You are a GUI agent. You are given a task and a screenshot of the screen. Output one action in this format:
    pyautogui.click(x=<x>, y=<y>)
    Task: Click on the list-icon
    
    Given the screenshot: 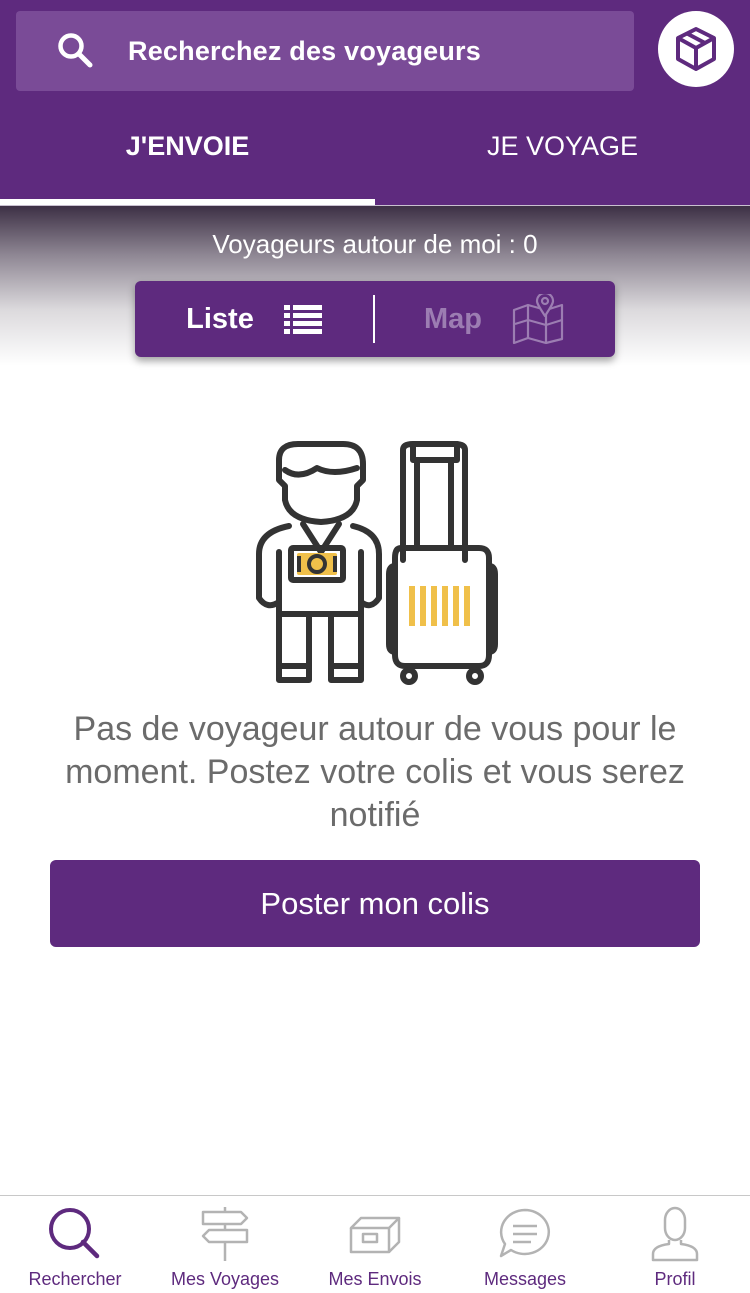 What is the action you would take?
    pyautogui.click(x=302, y=319)
    